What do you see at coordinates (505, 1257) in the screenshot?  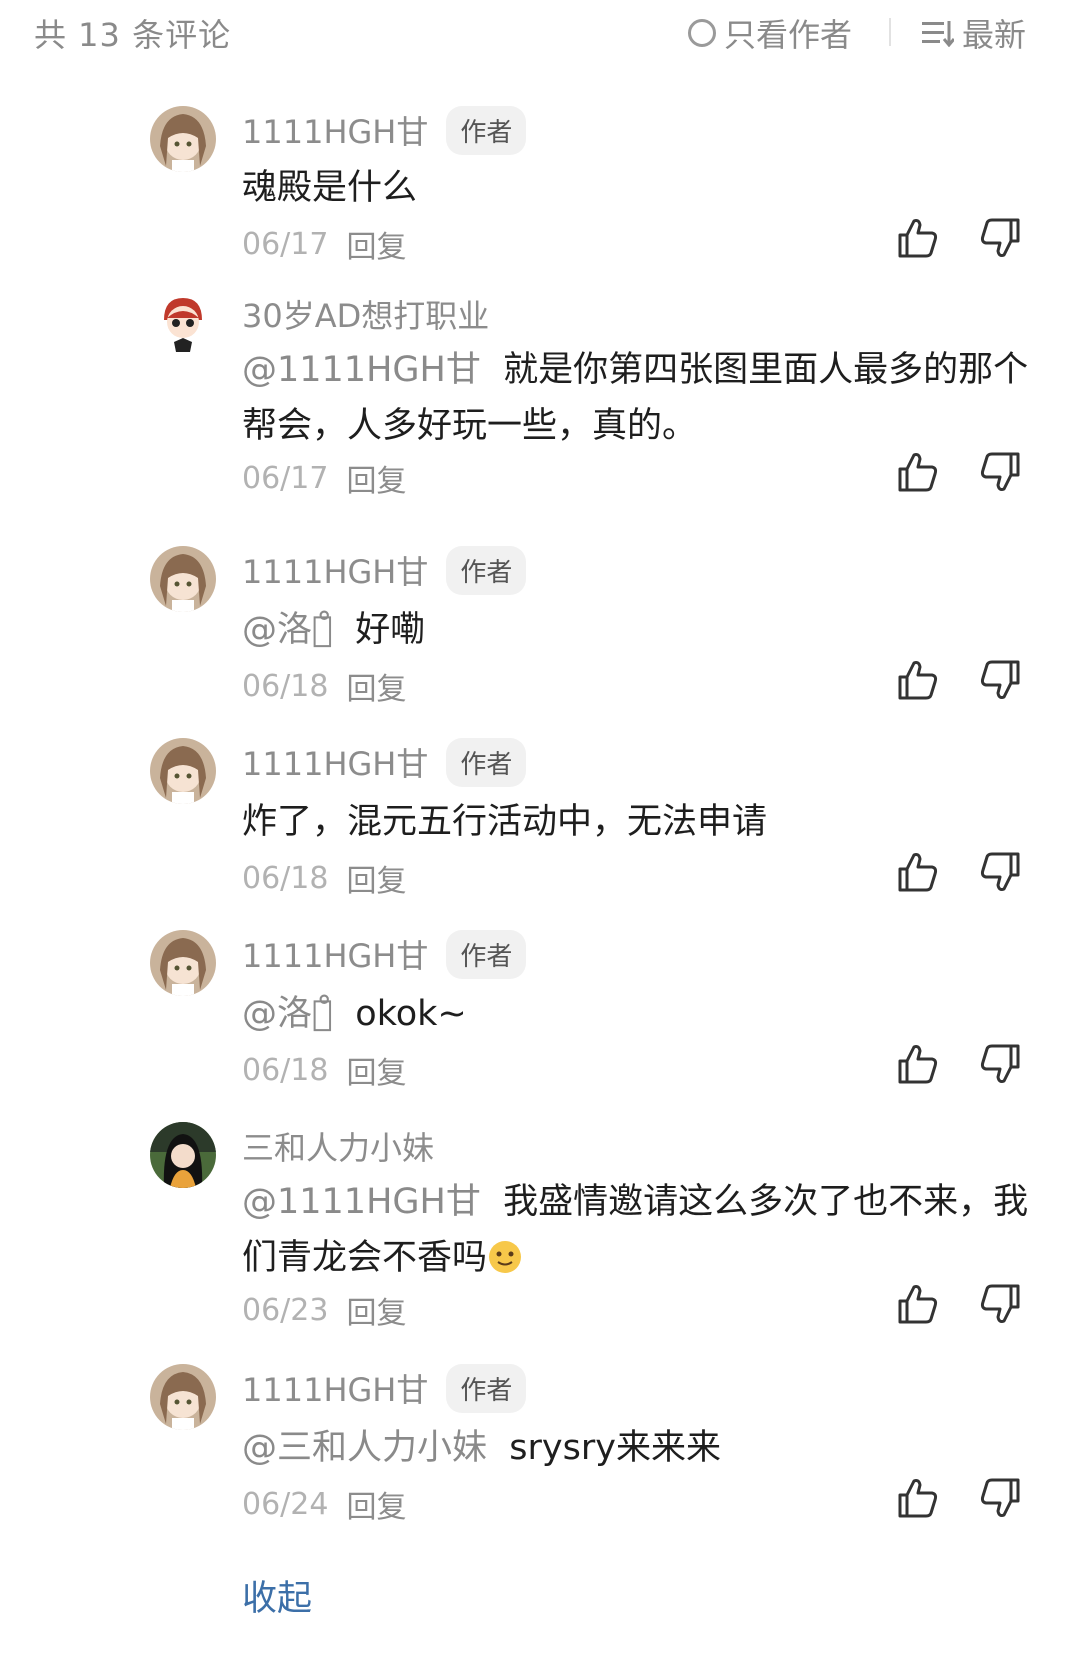 I see `smile-emoji-icon` at bounding box center [505, 1257].